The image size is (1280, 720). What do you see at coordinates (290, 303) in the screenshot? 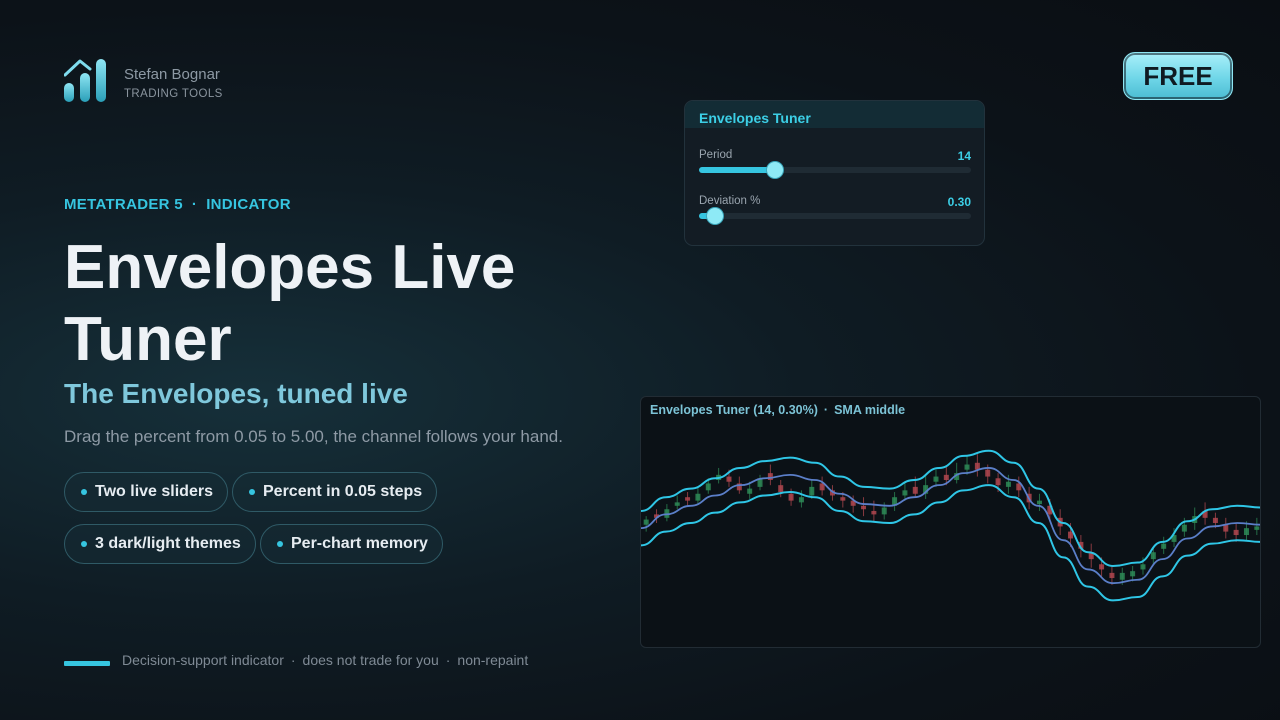
I see `page-title: Envelopes Live Tuner` at bounding box center [290, 303].